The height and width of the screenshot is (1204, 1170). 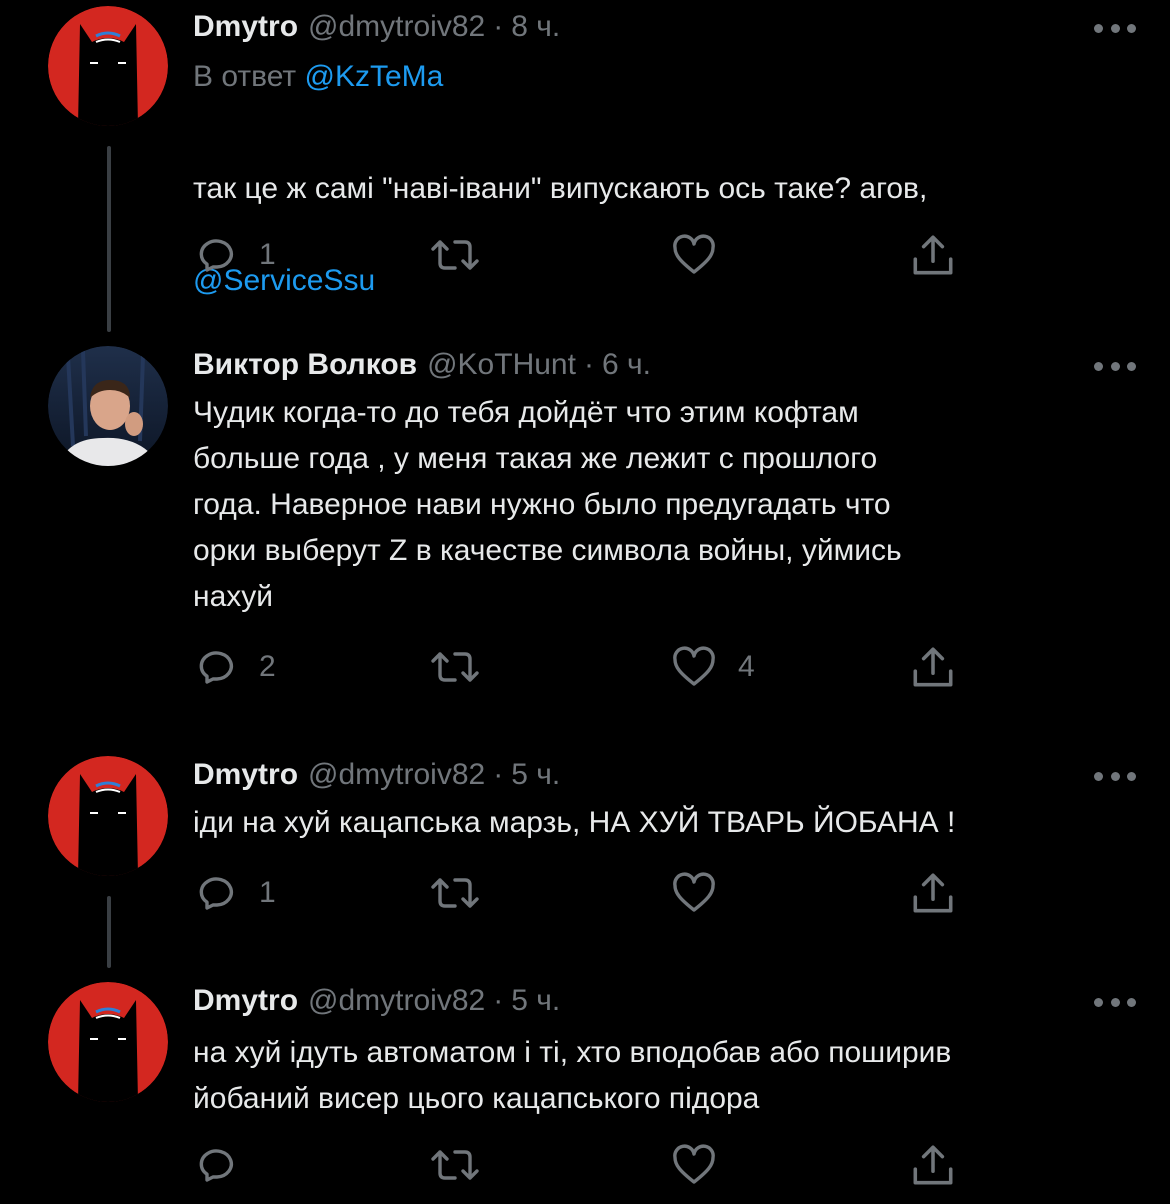 I want to click on timestamp: 8 ч., so click(x=535, y=27).